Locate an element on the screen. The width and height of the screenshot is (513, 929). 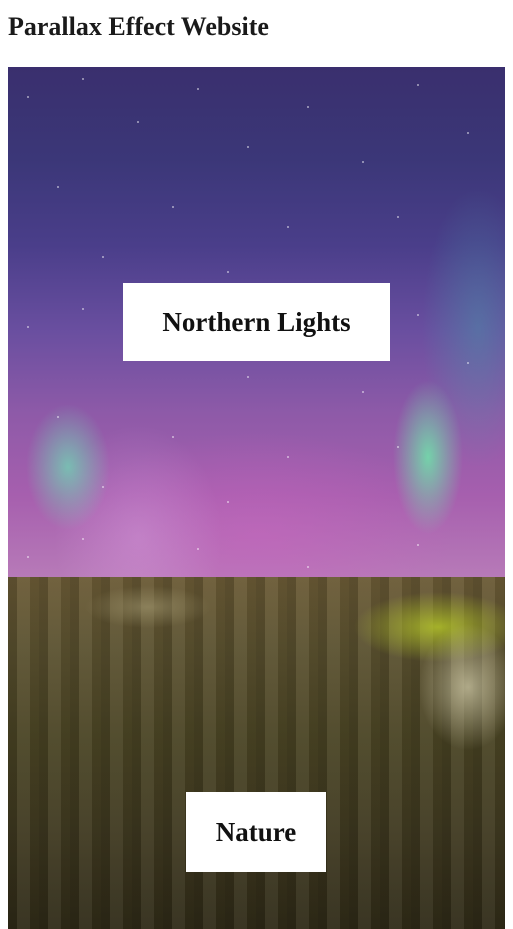
section-label-nature: Nature is located at coordinates (256, 832).